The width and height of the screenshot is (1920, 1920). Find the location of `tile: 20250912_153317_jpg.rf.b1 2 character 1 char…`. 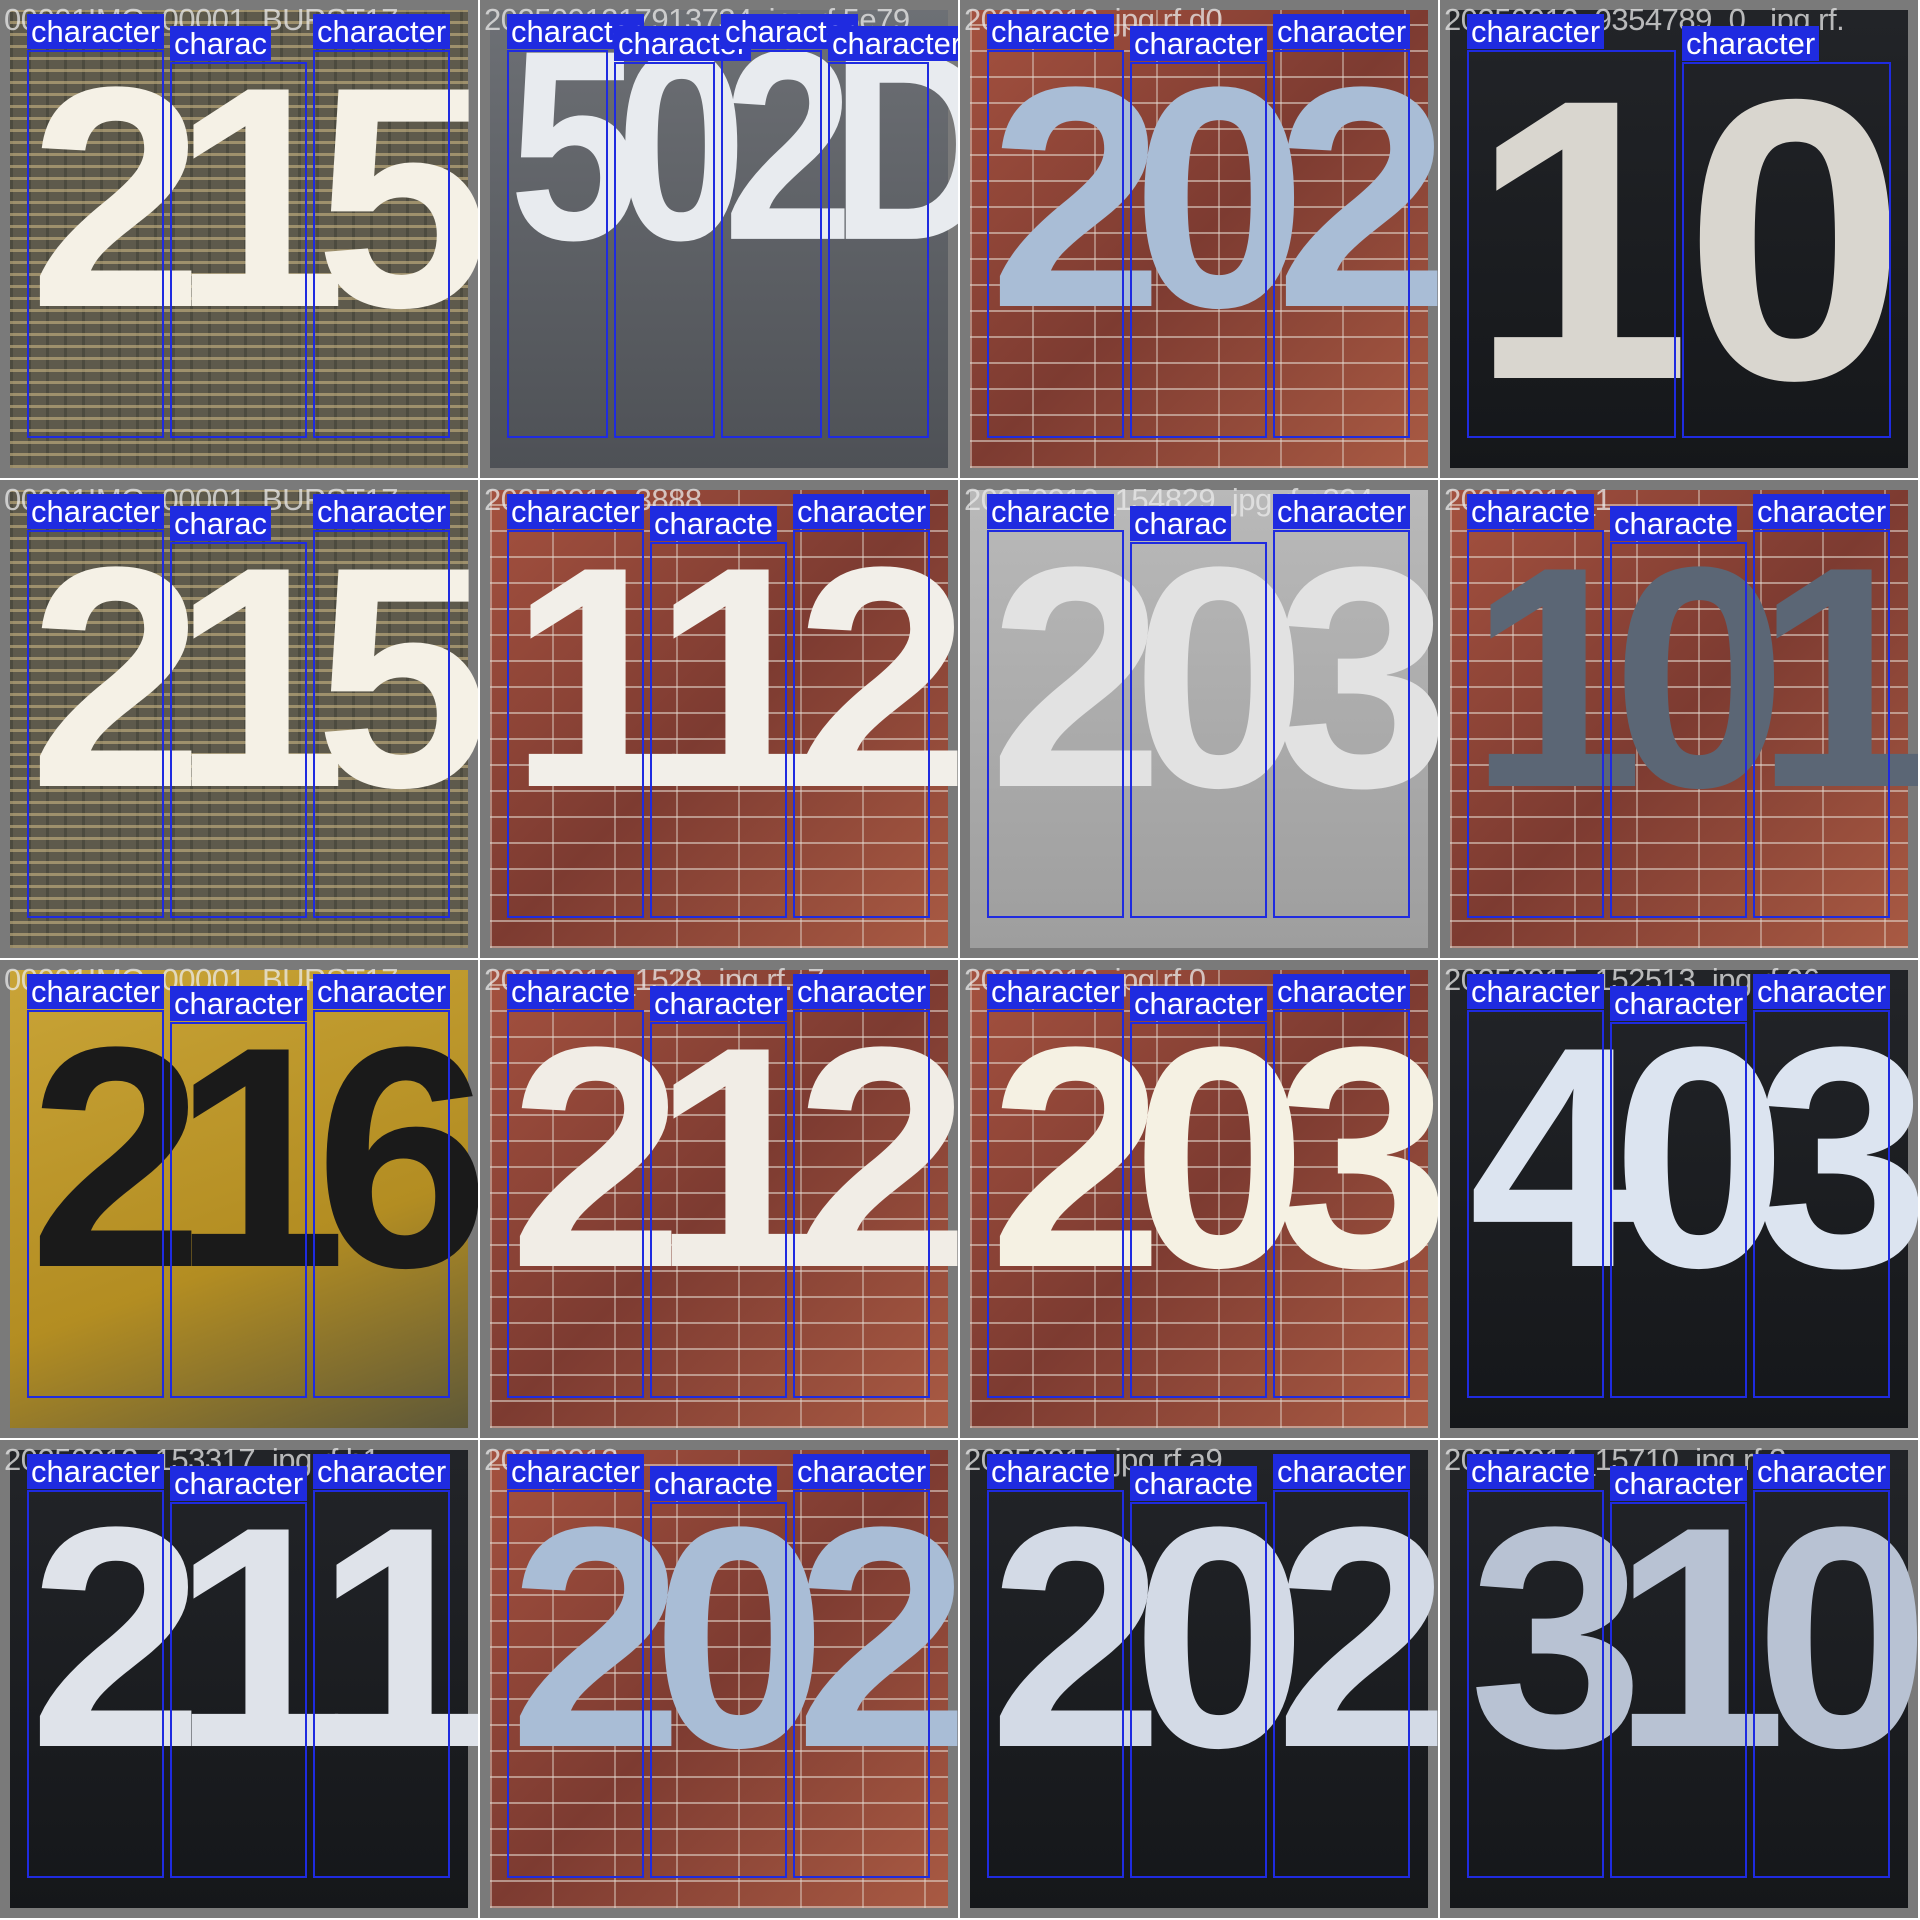

tile: 20250912_153317_jpg.rf.b1 2 character 1 char… is located at coordinates (239, 1679).